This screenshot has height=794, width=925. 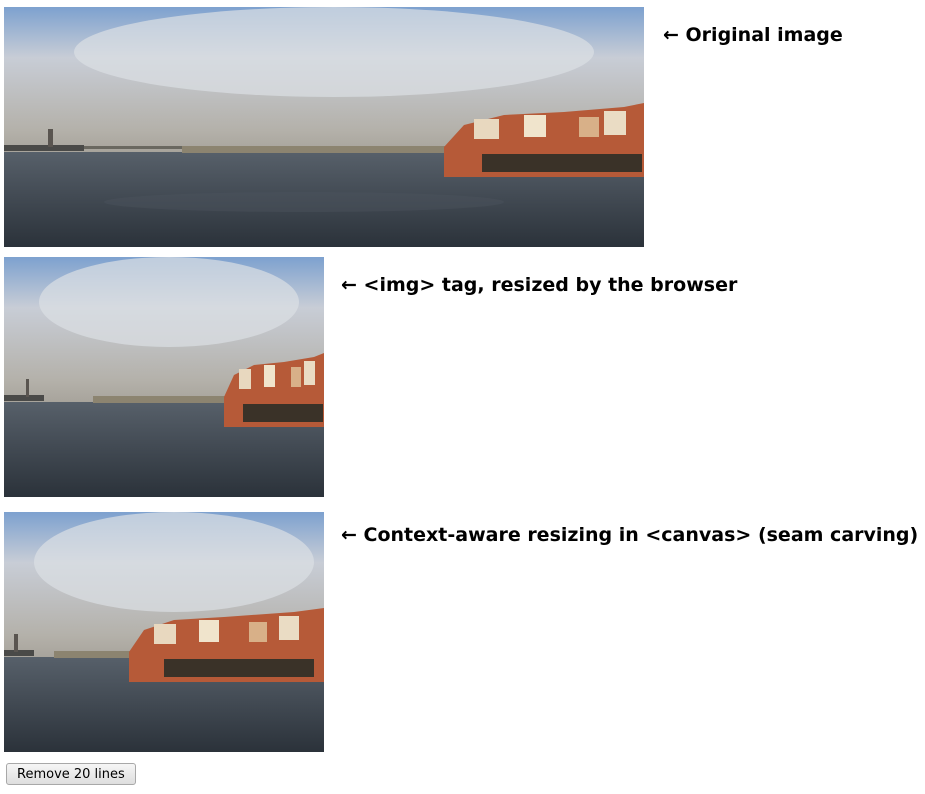 What do you see at coordinates (753, 35) in the screenshot?
I see `original-image-caption: ← Original image` at bounding box center [753, 35].